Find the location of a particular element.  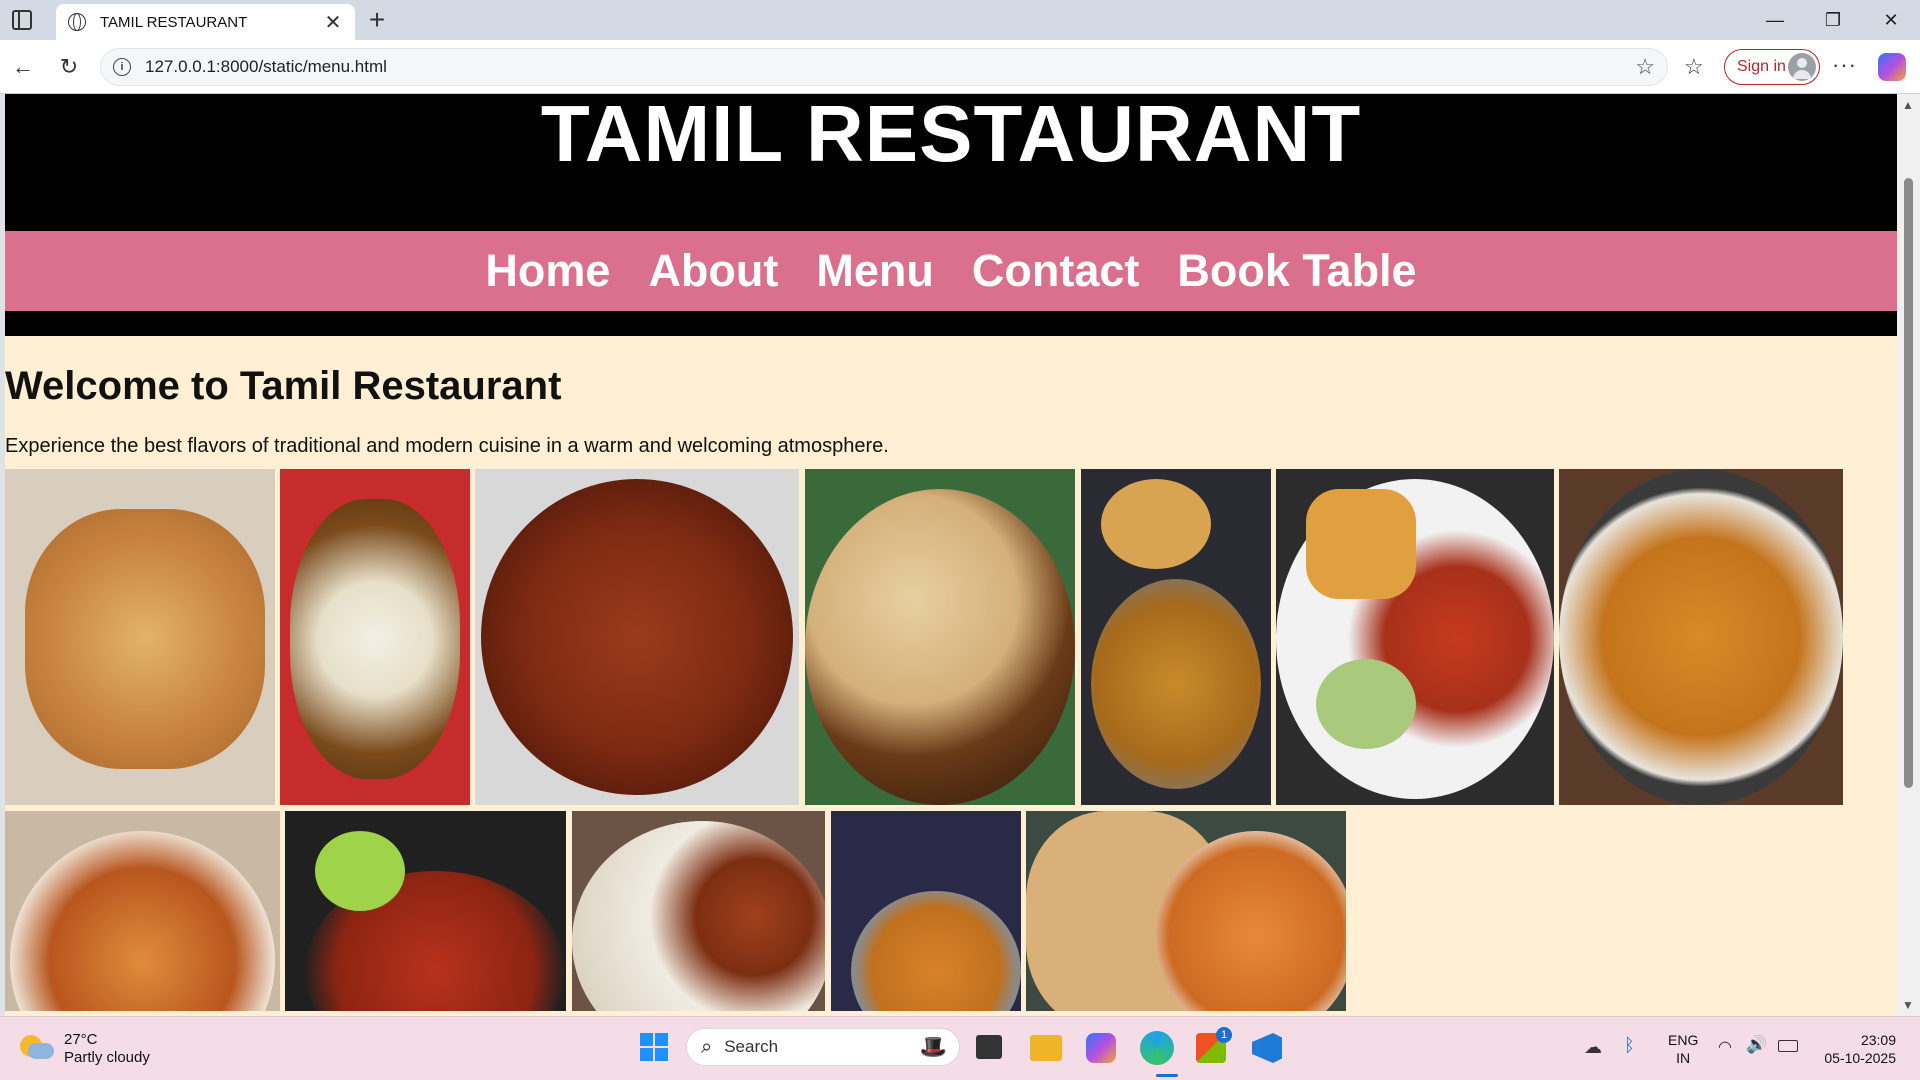

edge-browser-icon is located at coordinates (1157, 1048).